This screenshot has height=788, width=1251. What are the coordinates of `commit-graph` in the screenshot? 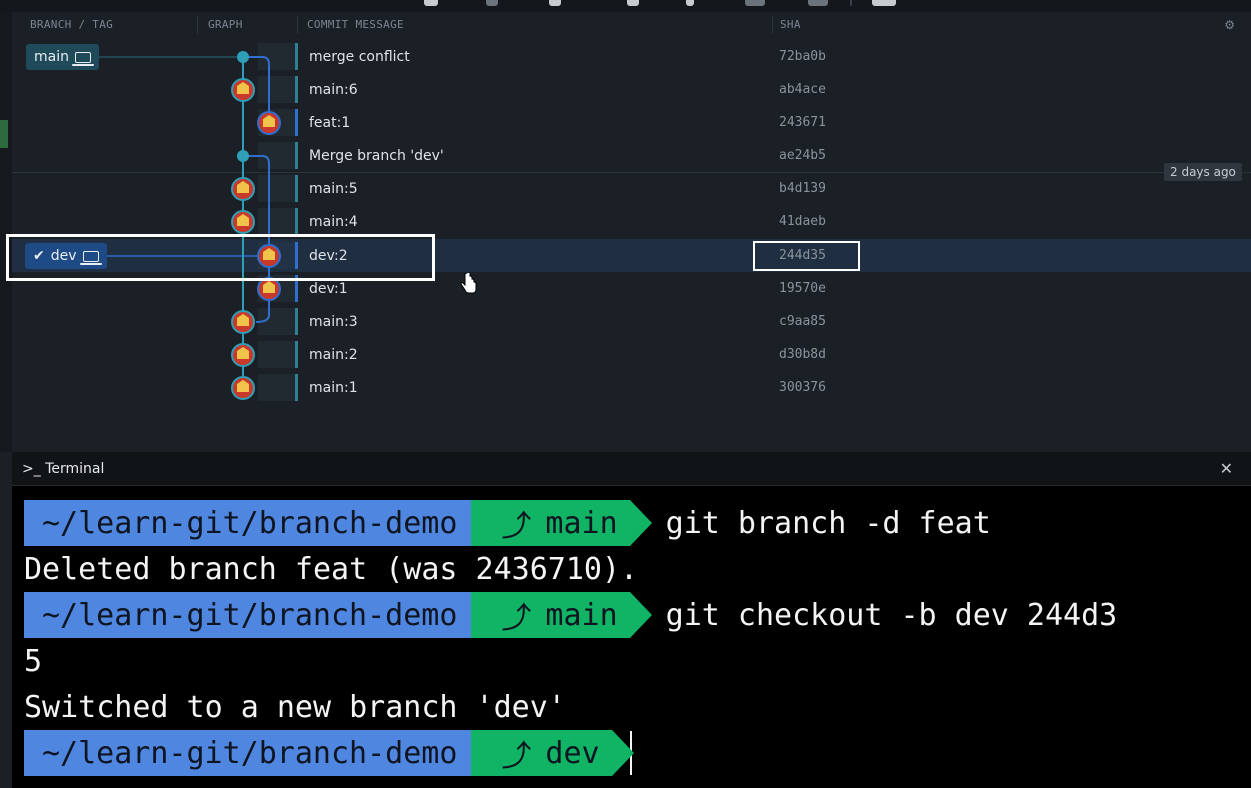 It's located at (185, 225).